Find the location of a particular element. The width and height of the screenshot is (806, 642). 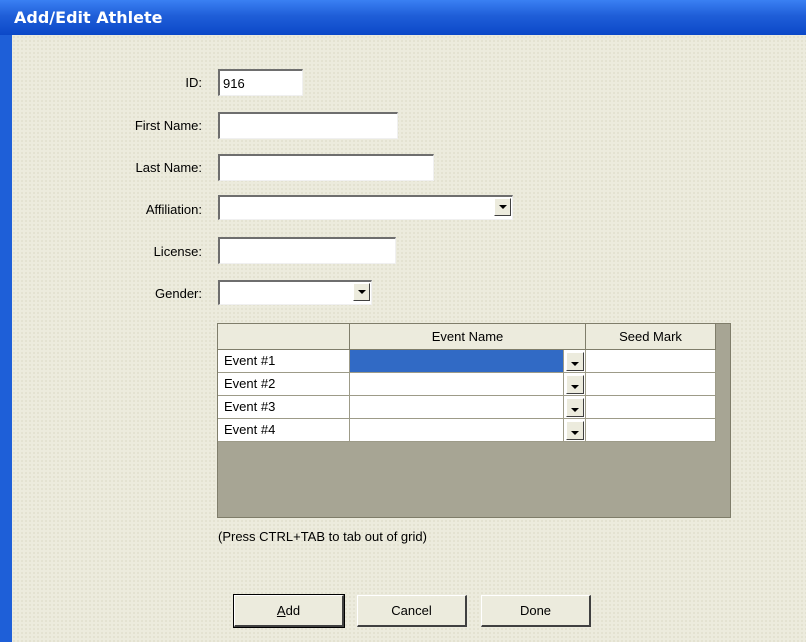

window-title: Add/Edit Athlete is located at coordinates (88, 17).